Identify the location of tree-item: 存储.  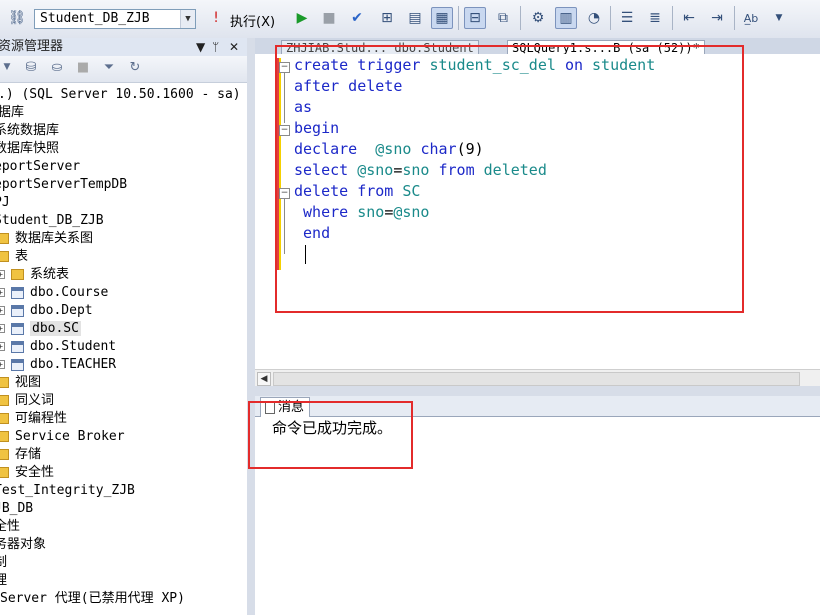
(20, 455).